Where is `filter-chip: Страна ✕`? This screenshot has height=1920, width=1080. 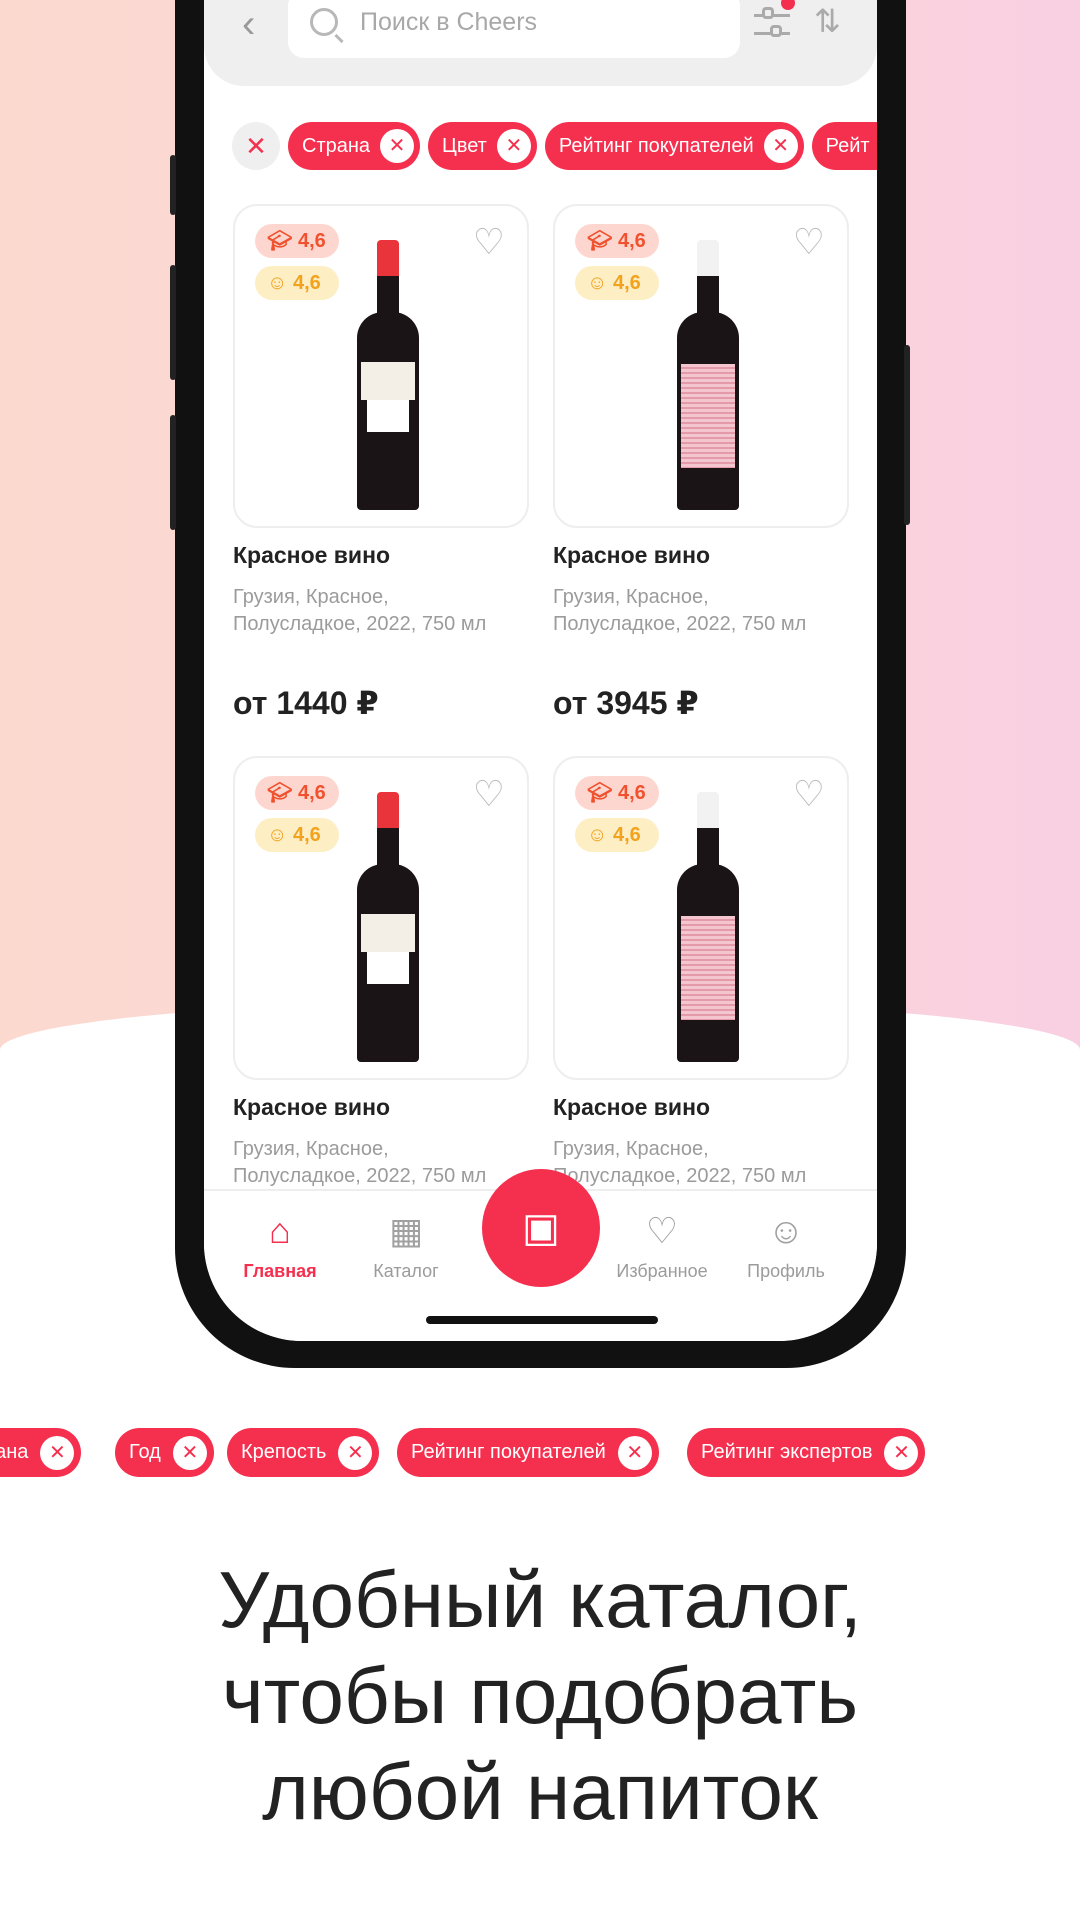 filter-chip: Страна ✕ is located at coordinates (354, 146).